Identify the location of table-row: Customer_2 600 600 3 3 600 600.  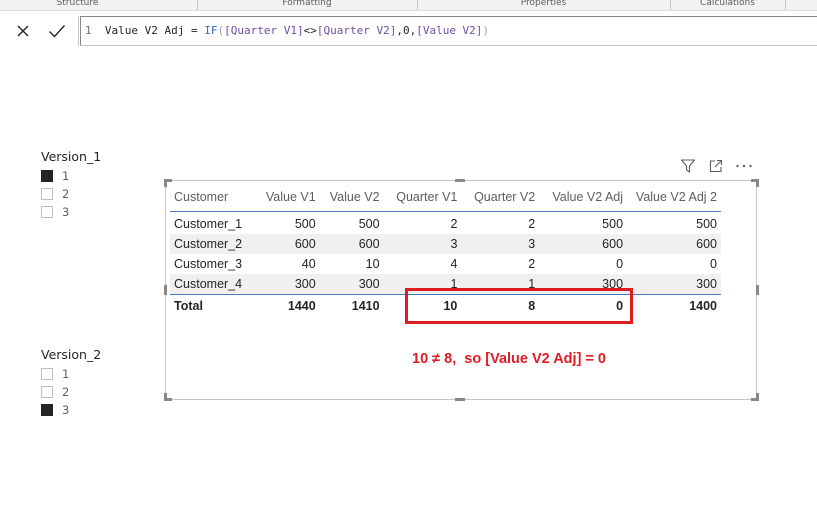
(445, 244).